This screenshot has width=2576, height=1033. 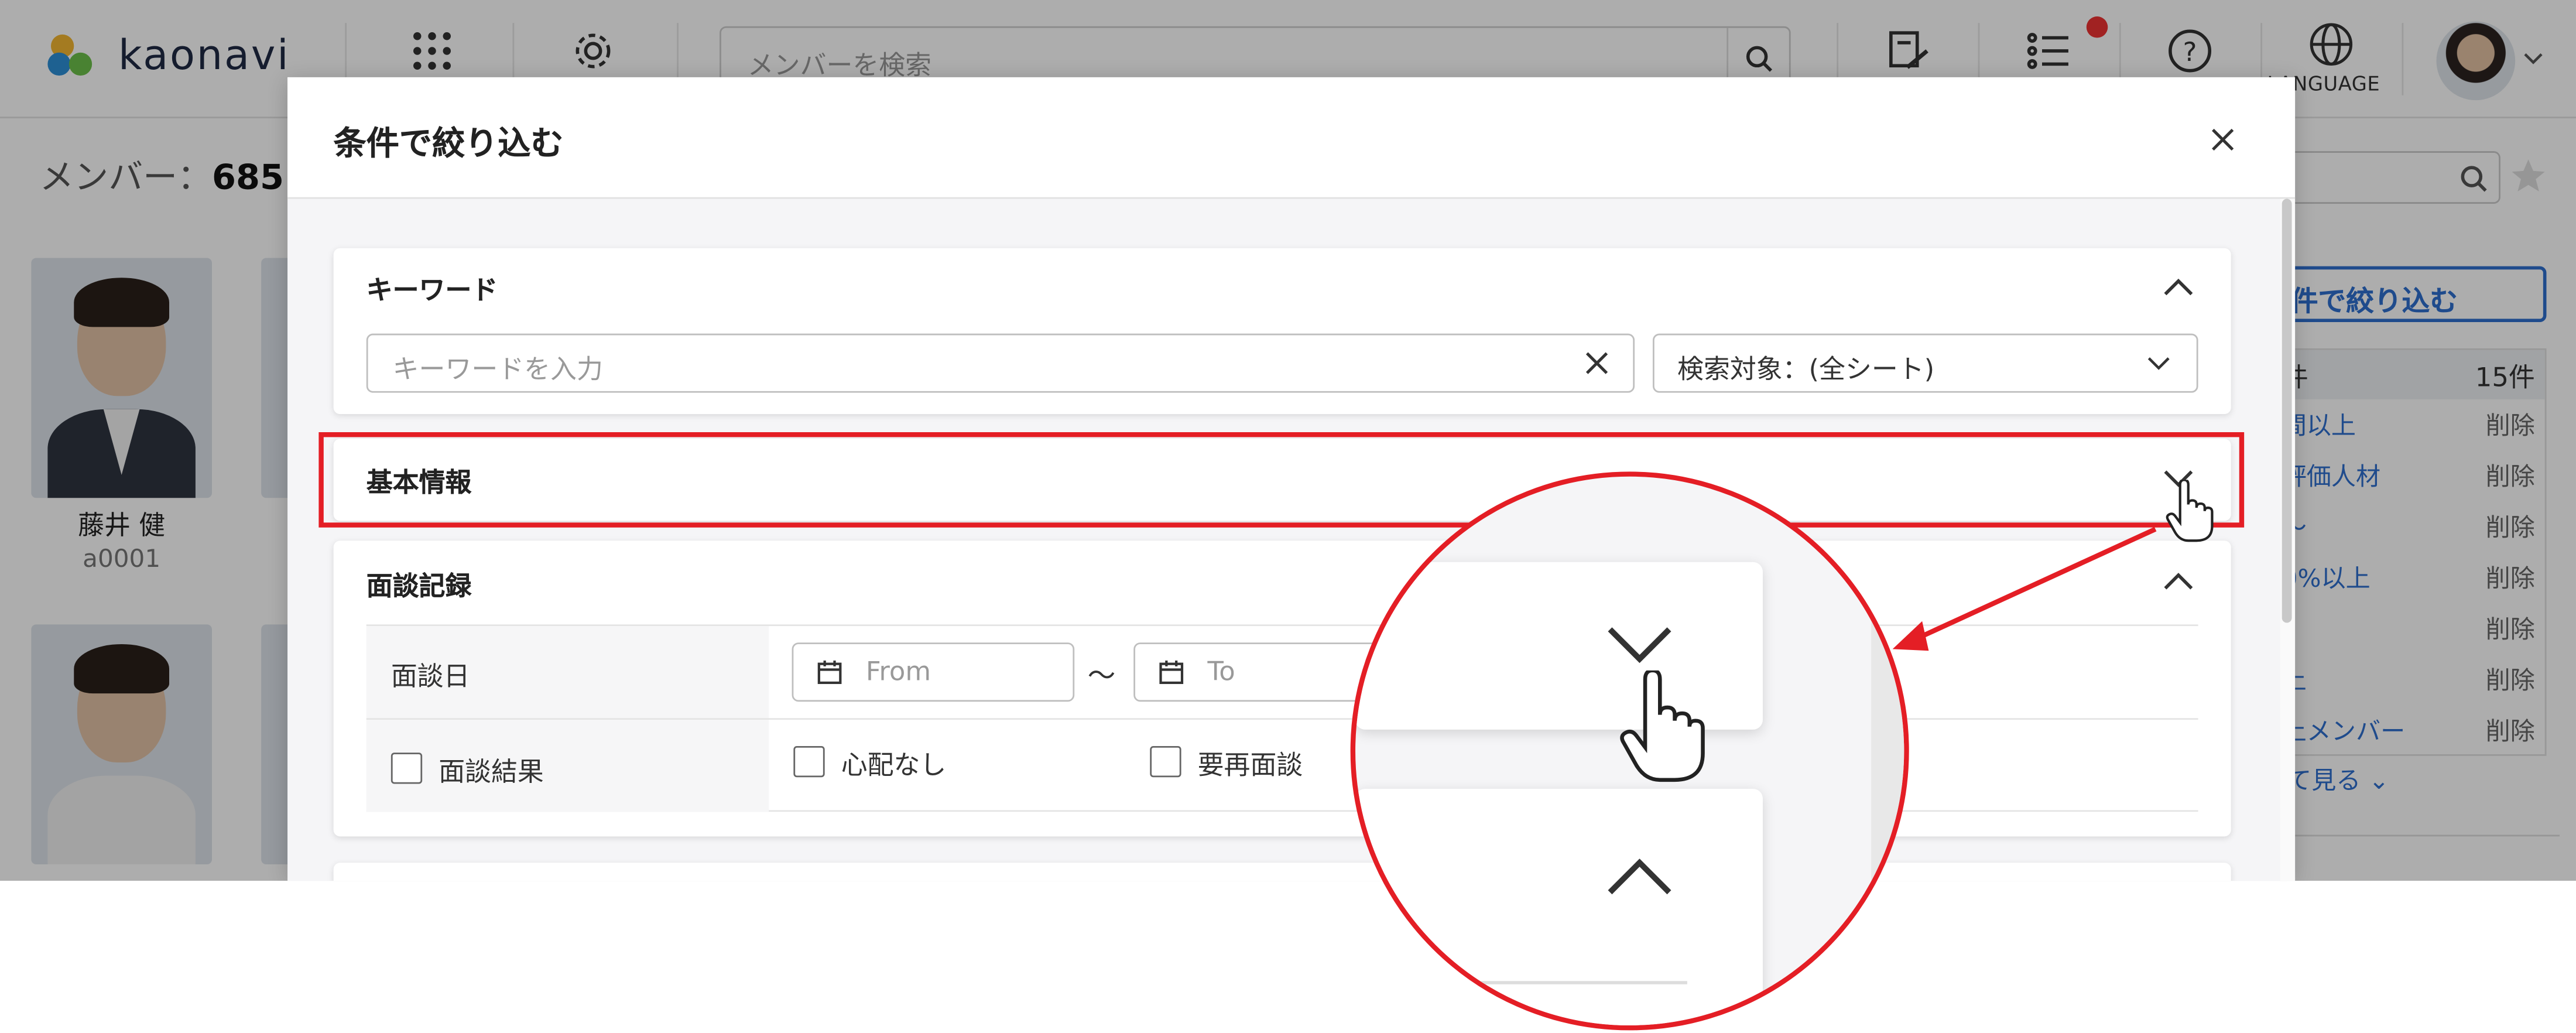 What do you see at coordinates (1662, 726) in the screenshot?
I see `pointer-hand-icon` at bounding box center [1662, 726].